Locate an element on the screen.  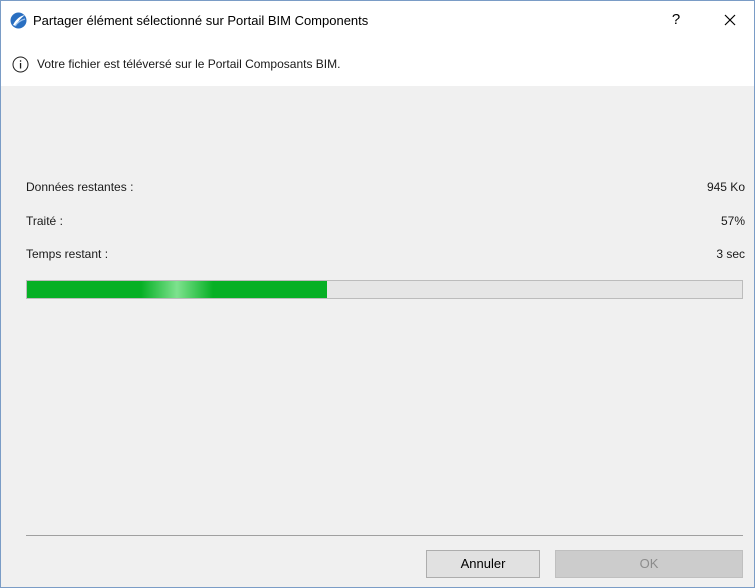
close-button is located at coordinates (730, 20).